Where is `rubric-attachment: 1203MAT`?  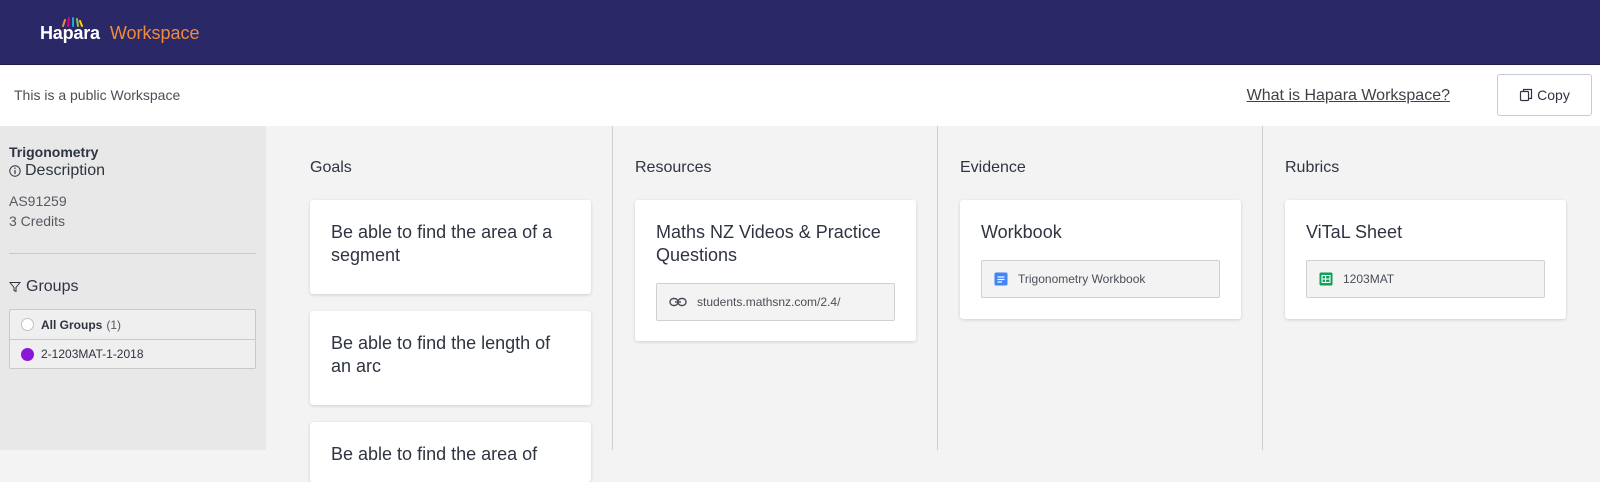 rubric-attachment: 1203MAT is located at coordinates (1425, 279).